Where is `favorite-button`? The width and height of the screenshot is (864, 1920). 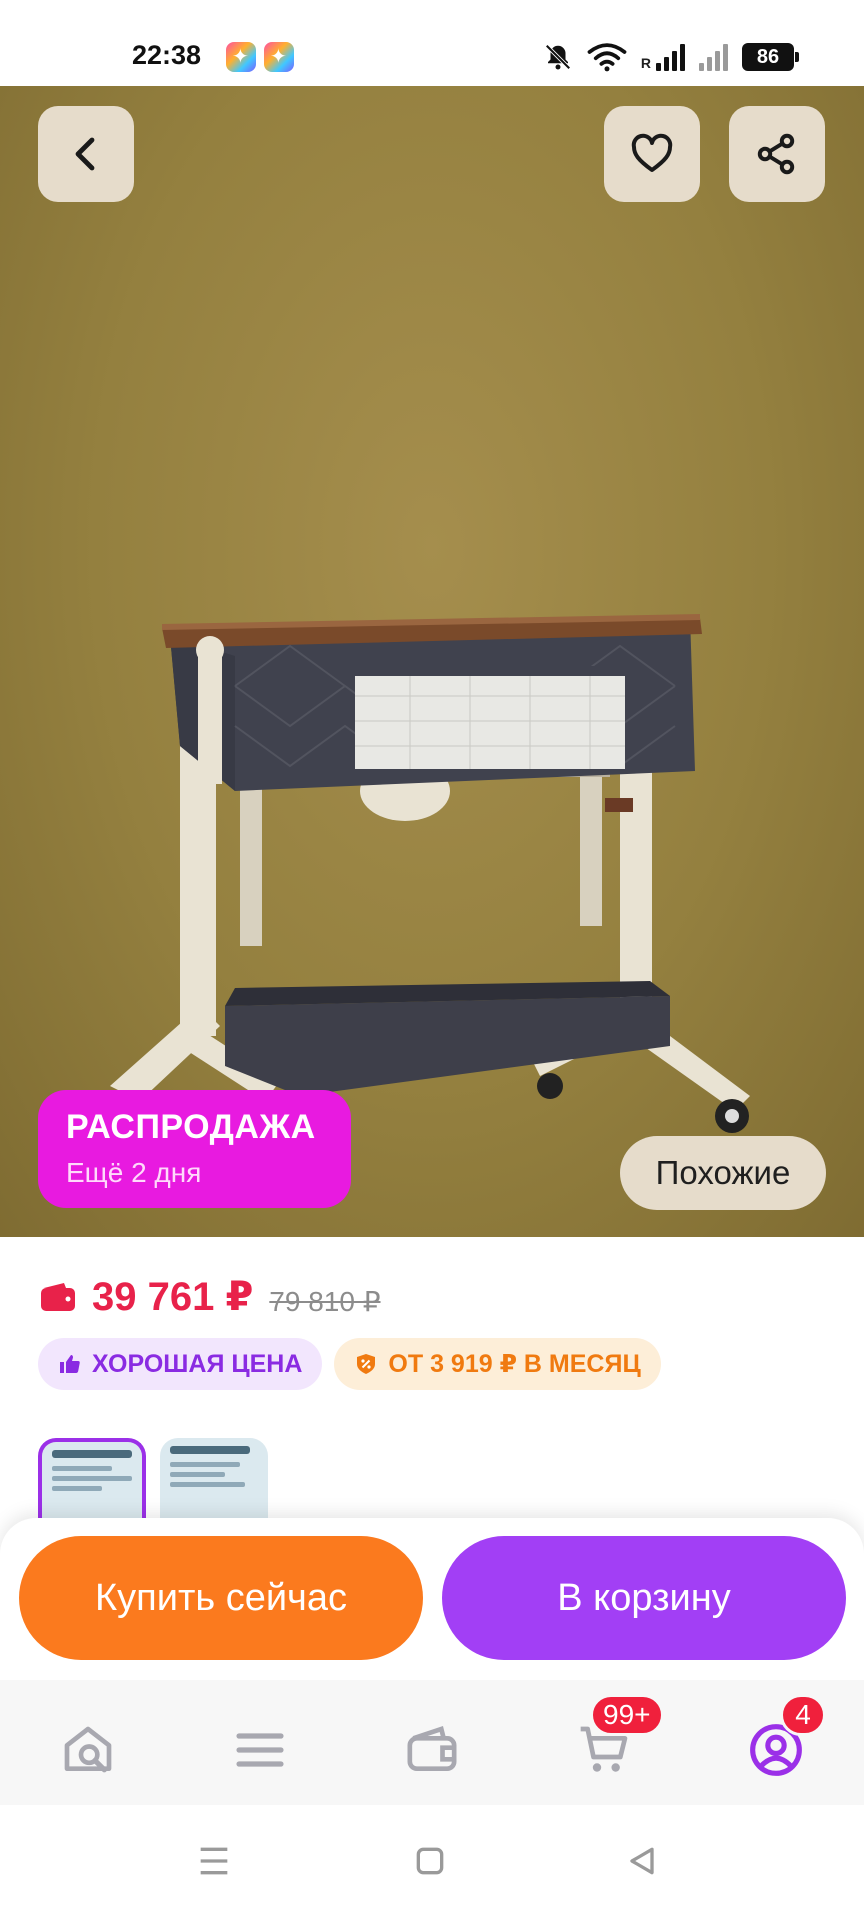
favorite-button is located at coordinates (652, 154).